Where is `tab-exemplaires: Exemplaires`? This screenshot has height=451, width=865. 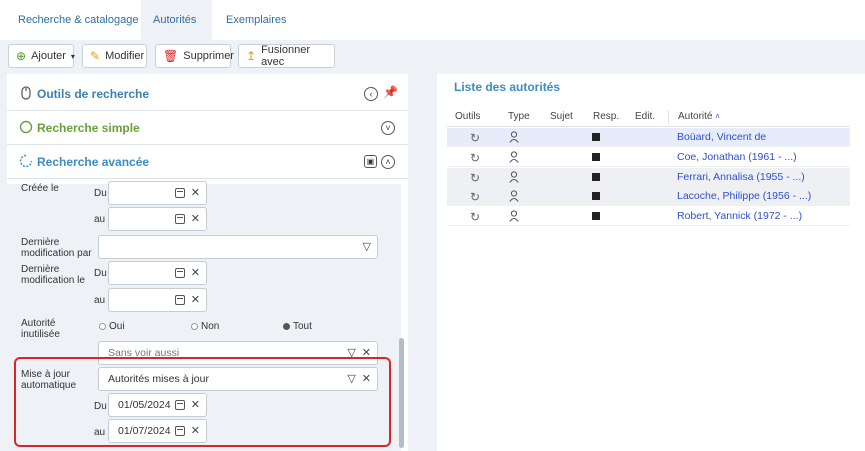
tab-exemplaires: Exemplaires is located at coordinates (256, 20).